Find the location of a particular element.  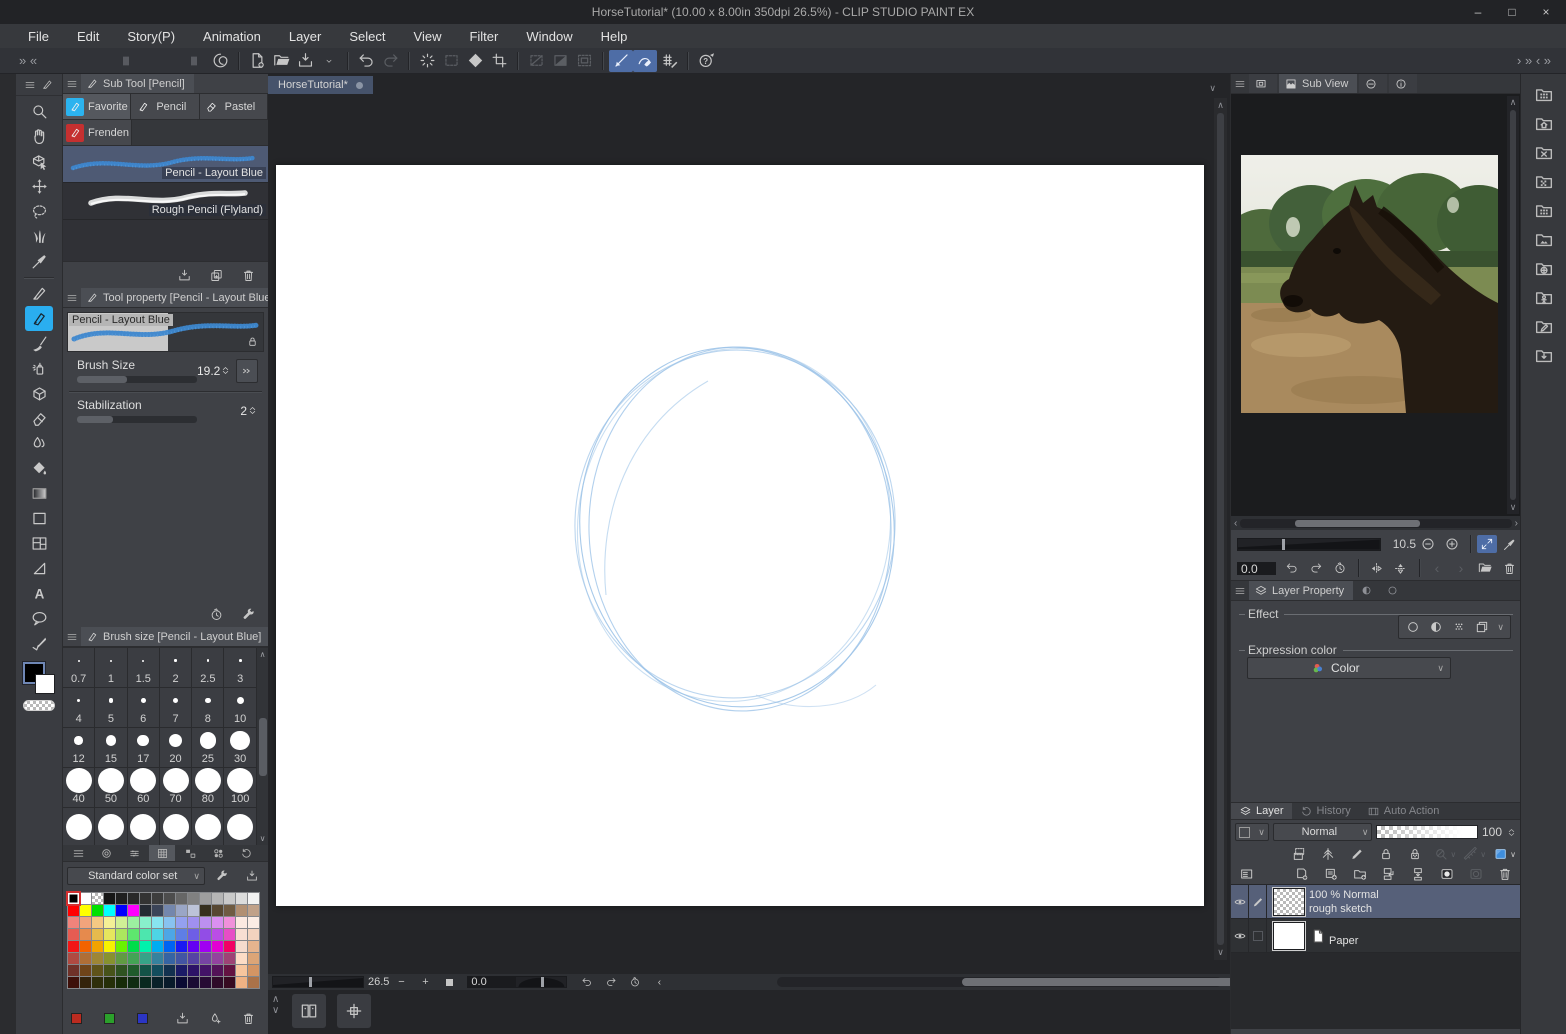

layer-property-menu-icon is located at coordinates (1240, 591).